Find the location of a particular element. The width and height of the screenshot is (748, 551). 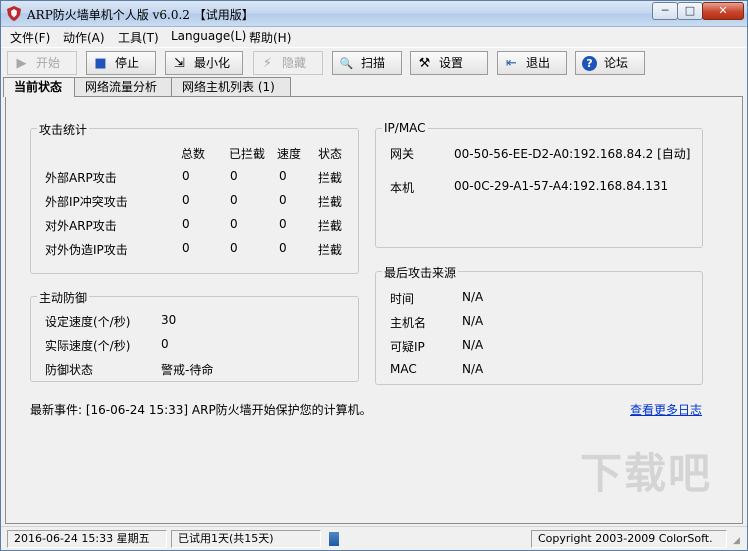

defense-group: 主动防御 设定速度(个/秒) 30 实际速度(个/秒) 0 防御状态 警戒-待命 is located at coordinates (194, 335).